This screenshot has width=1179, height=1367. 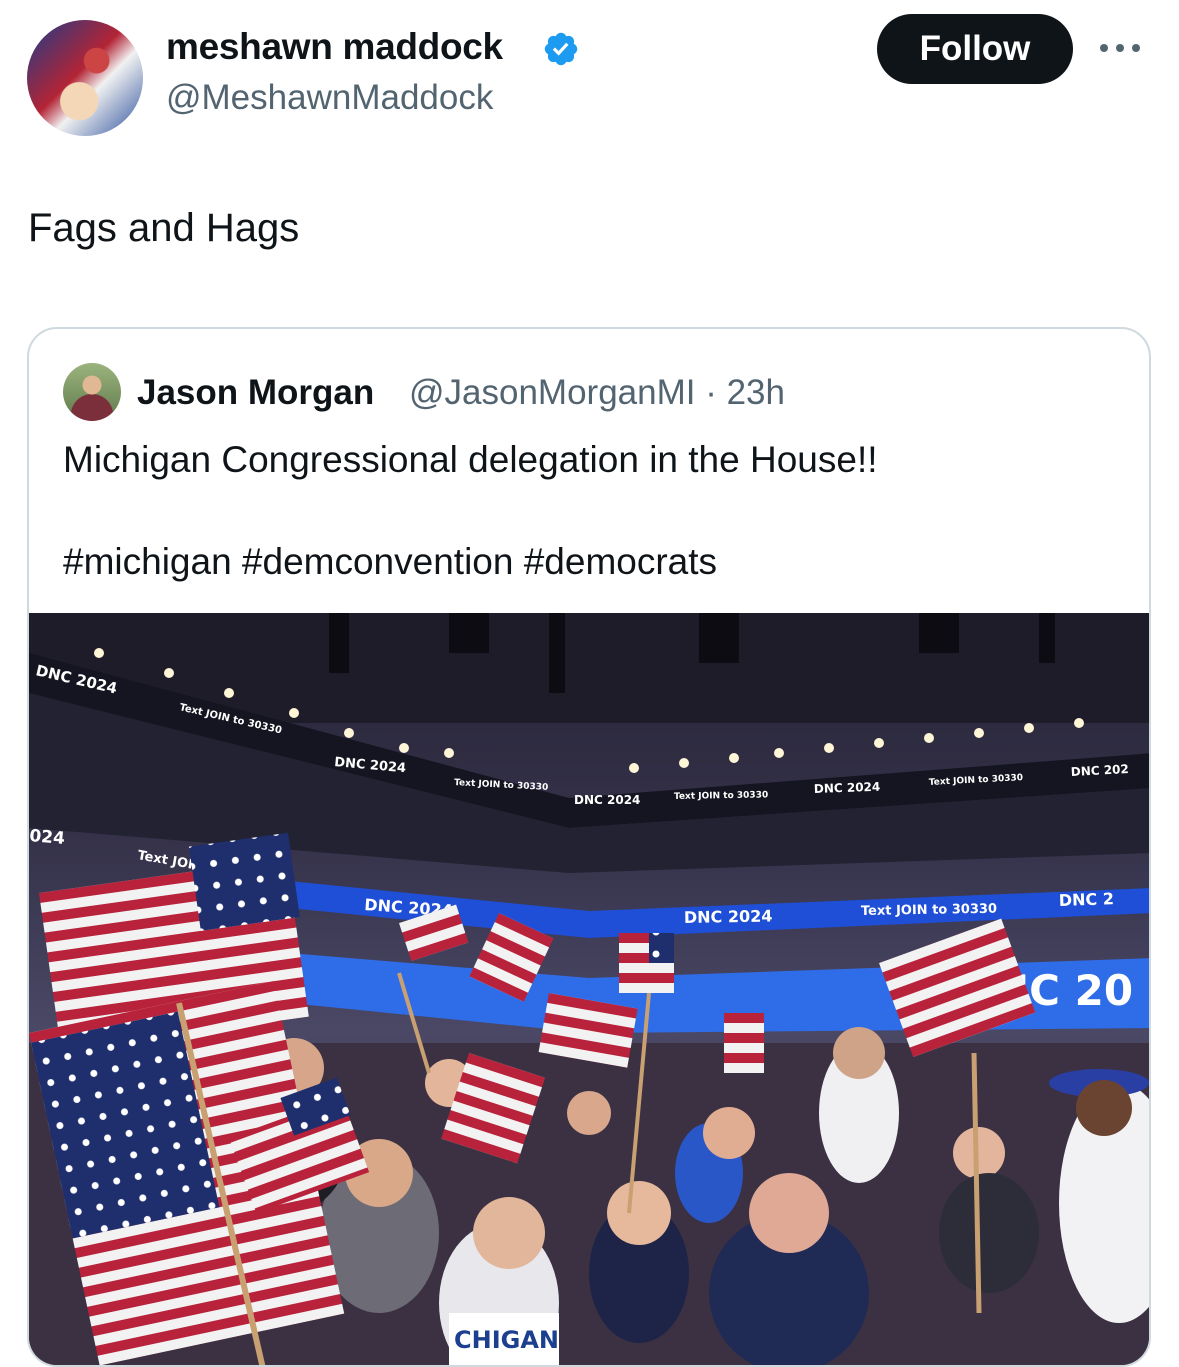 What do you see at coordinates (561, 49) in the screenshot?
I see `verified-badge-icon` at bounding box center [561, 49].